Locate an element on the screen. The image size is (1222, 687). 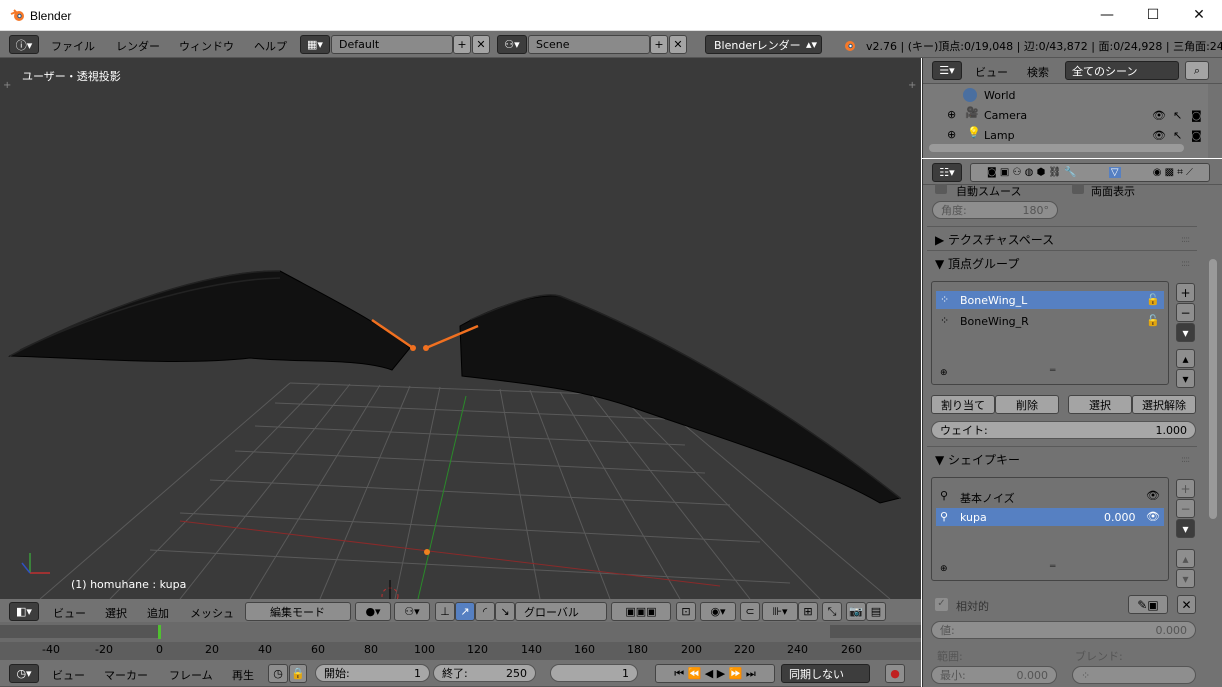
snap-target-icon: ⊞ is located at coordinates (808, 611).